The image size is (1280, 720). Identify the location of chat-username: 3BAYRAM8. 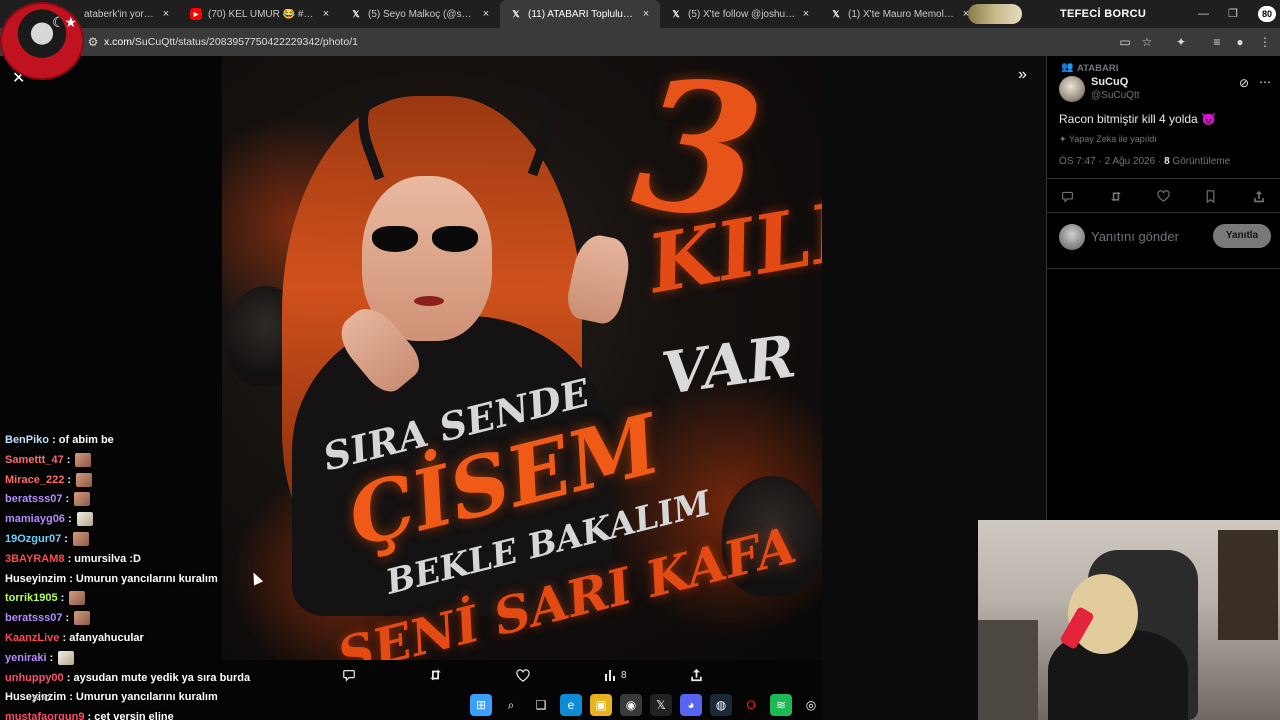
(35, 559).